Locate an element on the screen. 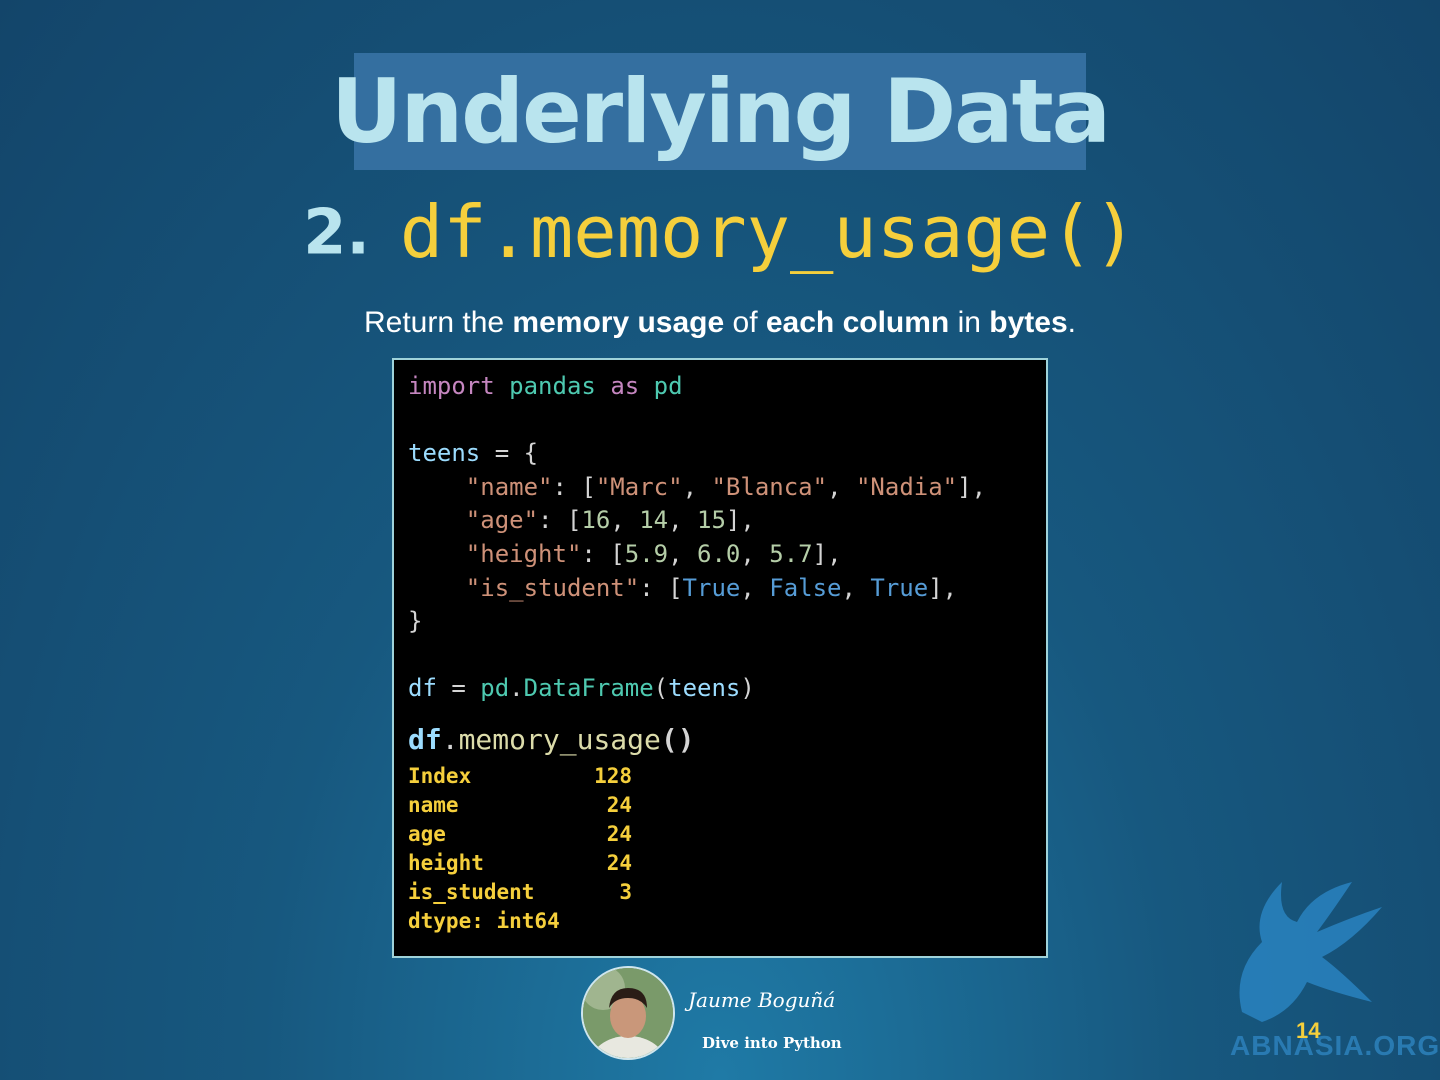 The height and width of the screenshot is (1080, 1440). output-row: age 24 is located at coordinates (520, 834).